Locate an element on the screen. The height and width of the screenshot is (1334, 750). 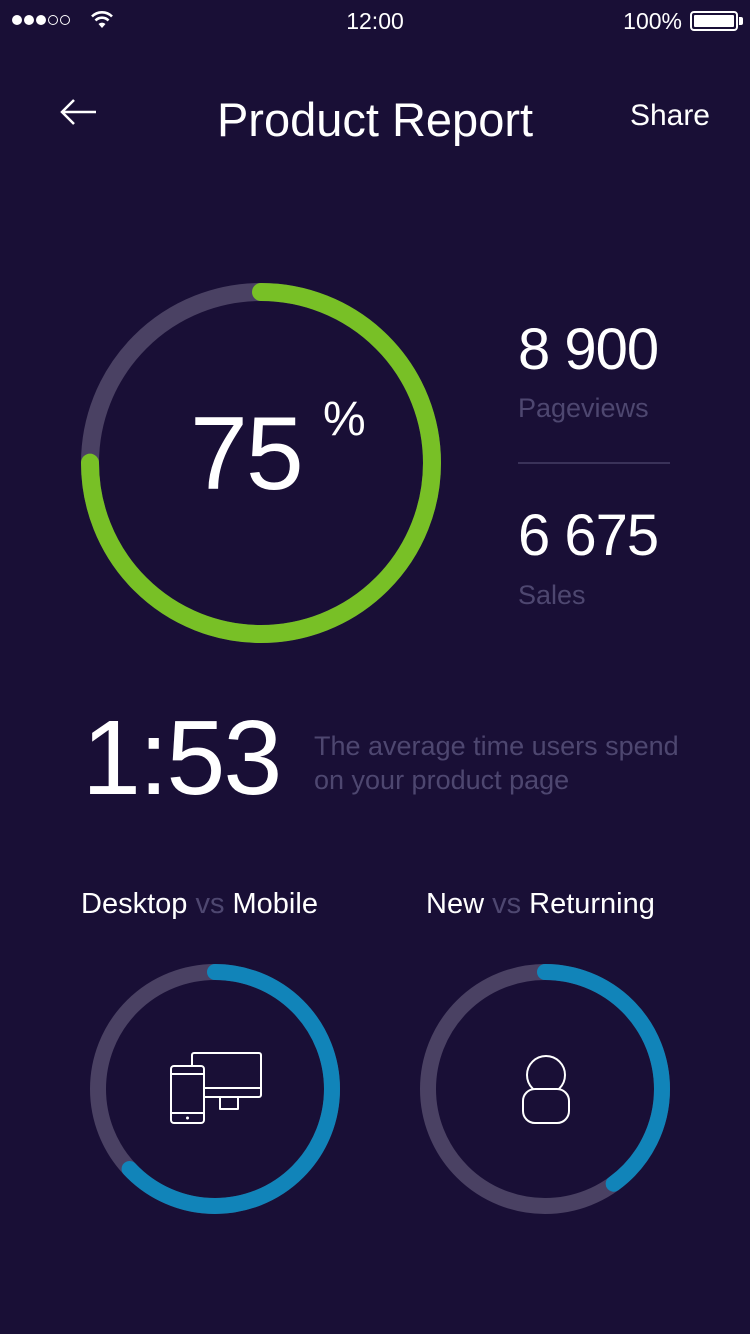
new-vs-returning-ring is located at coordinates (545, 1089).